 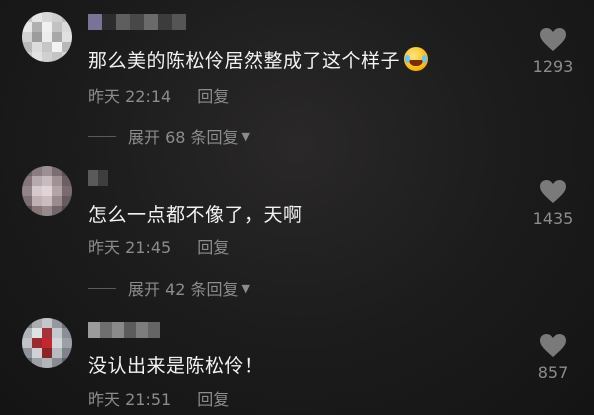 I want to click on comment-text: 没认出来是陈松伶！, so click(x=176, y=364).